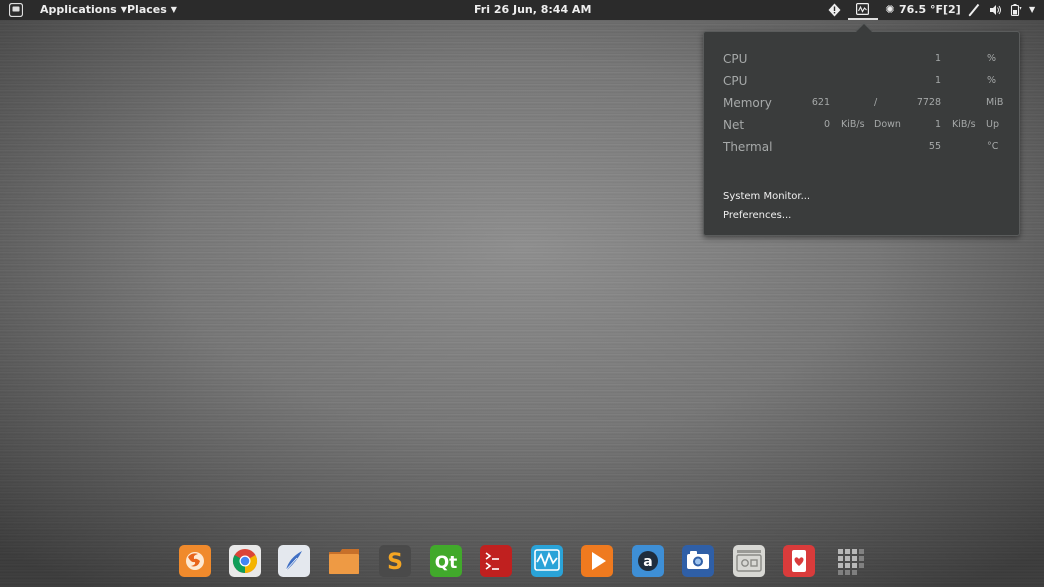 This screenshot has height=587, width=1044. What do you see at coordinates (861, 147) in the screenshot?
I see `thermal-row: Thermal 55 °C` at bounding box center [861, 147].